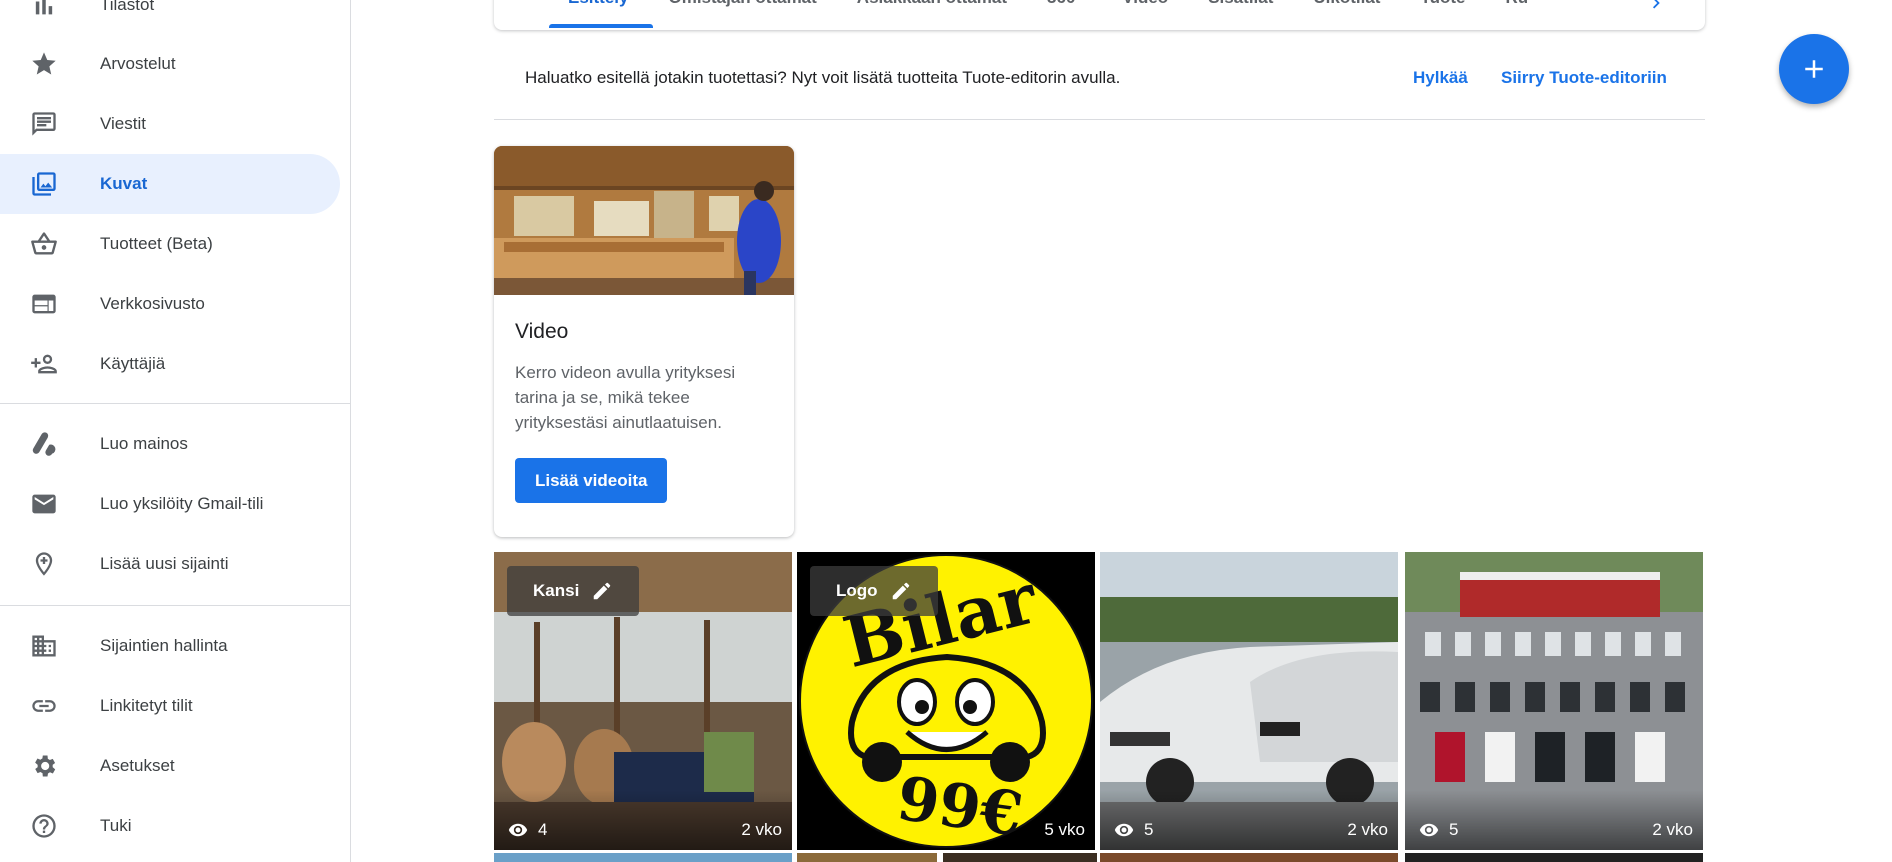 The height and width of the screenshot is (862, 1892). Describe the element at coordinates (1554, 701) in the screenshot. I see `photo-tile-parking-lot: 5 2 vko` at that location.